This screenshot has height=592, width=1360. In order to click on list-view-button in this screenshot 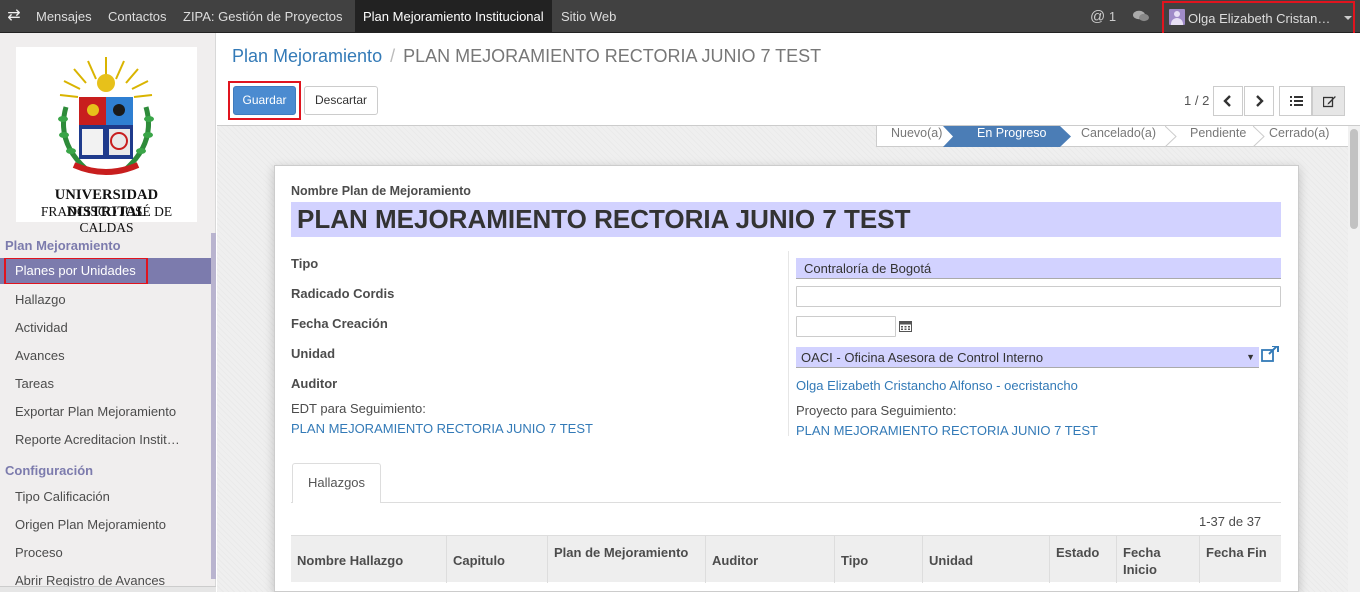, I will do `click(1295, 101)`.